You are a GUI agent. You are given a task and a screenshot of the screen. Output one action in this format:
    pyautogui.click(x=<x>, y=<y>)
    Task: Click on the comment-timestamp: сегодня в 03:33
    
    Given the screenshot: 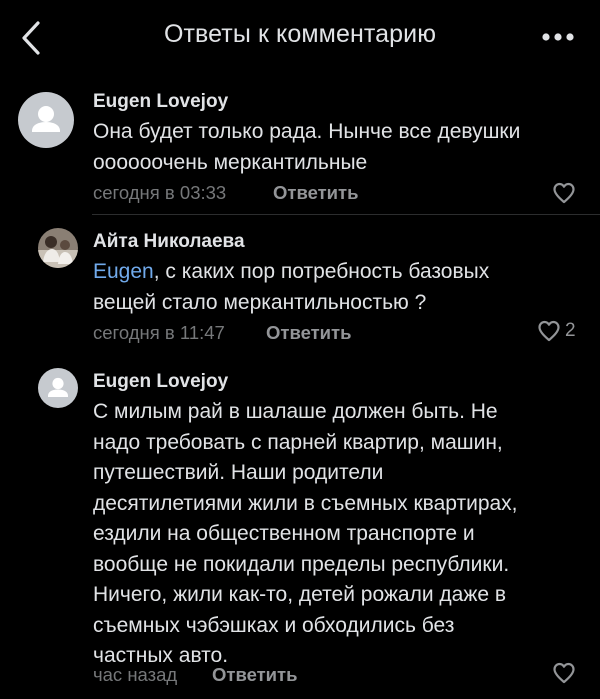 What is the action you would take?
    pyautogui.click(x=160, y=192)
    